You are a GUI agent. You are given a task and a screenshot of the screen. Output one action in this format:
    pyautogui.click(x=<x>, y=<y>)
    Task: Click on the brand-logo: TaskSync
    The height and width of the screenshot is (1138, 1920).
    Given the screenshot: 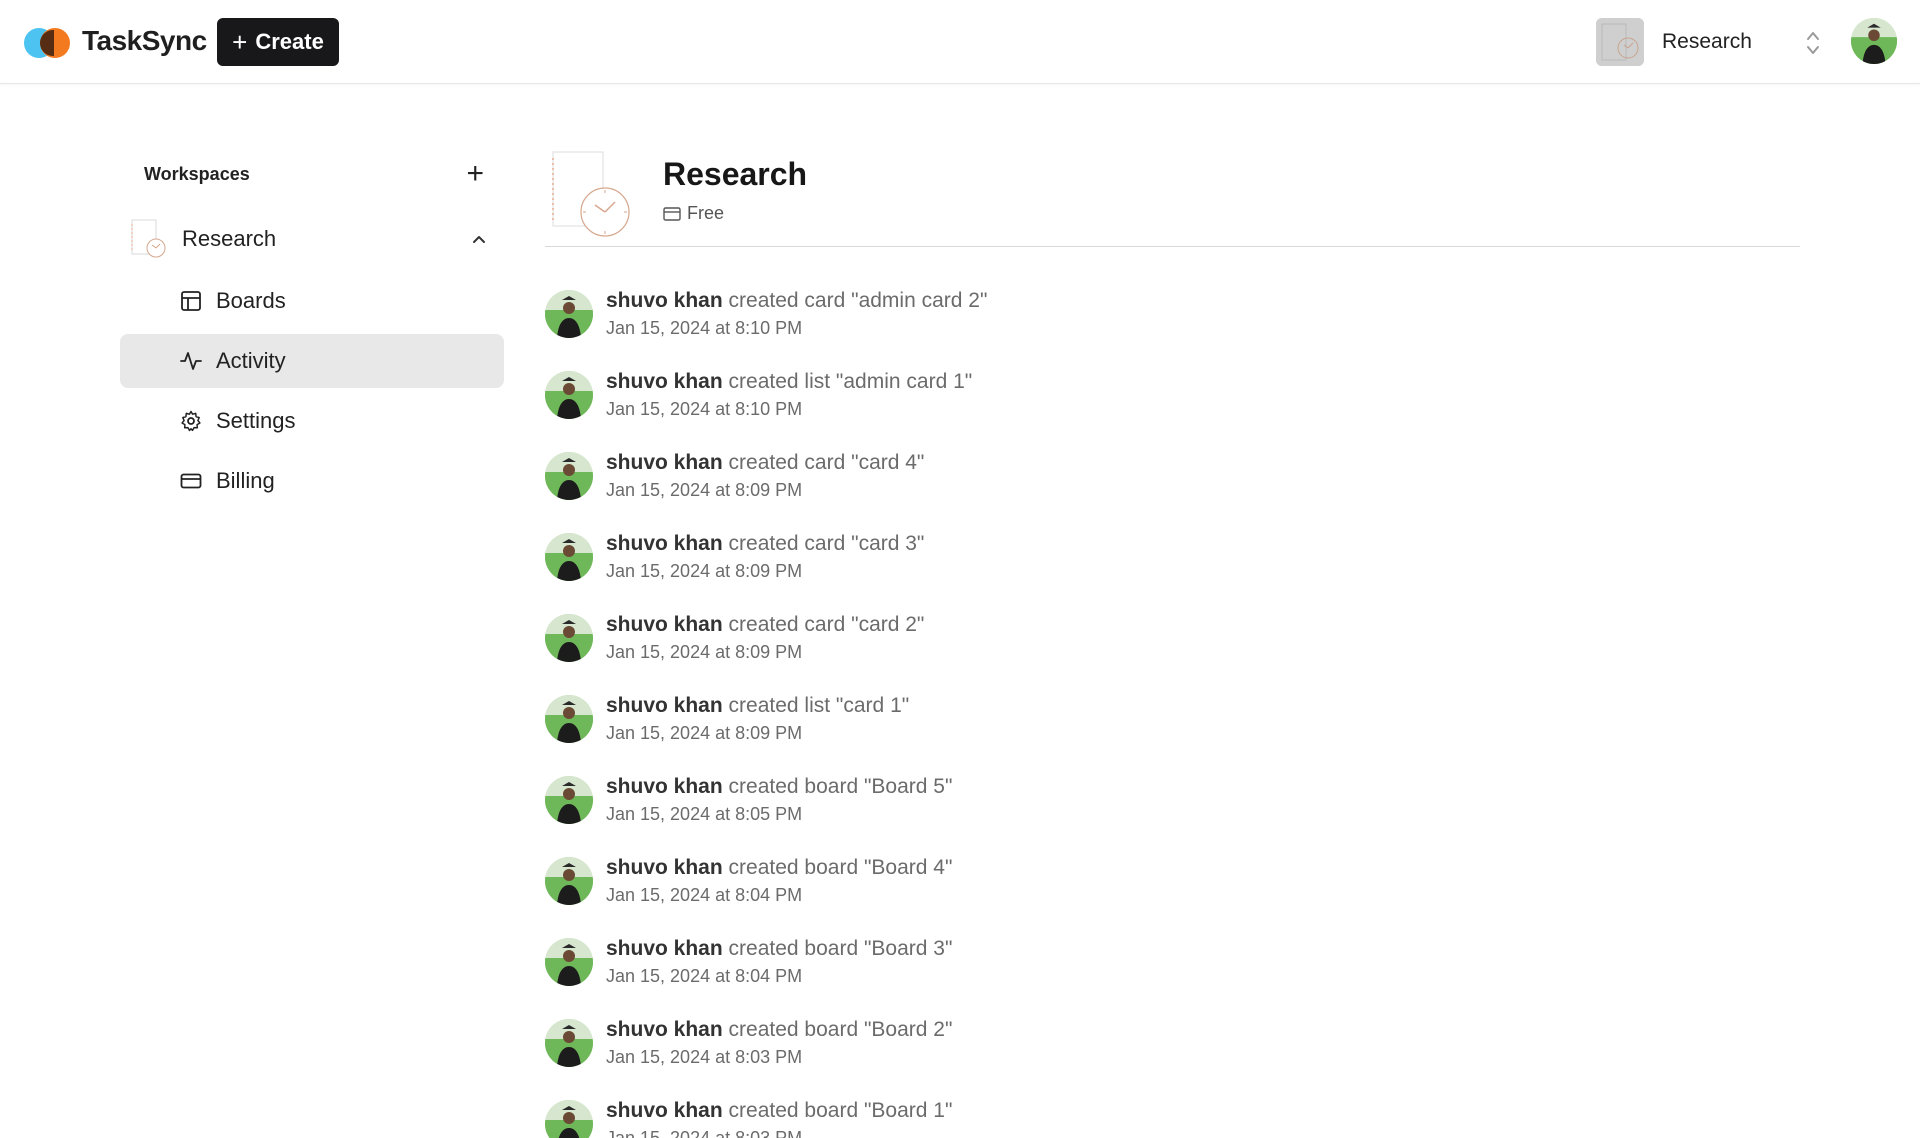 What is the action you would take?
    pyautogui.click(x=115, y=41)
    